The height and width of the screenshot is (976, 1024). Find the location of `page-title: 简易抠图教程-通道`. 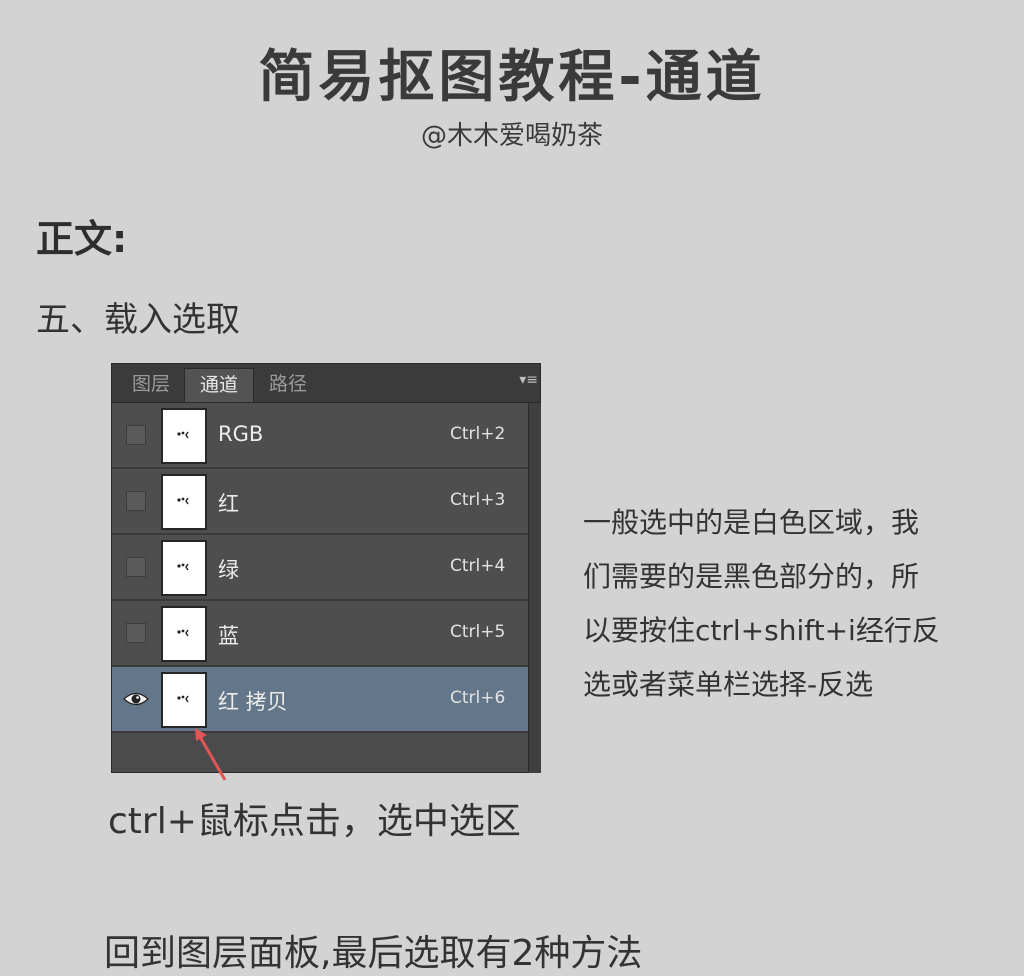

page-title: 简易抠图教程-通道 is located at coordinates (512, 77).